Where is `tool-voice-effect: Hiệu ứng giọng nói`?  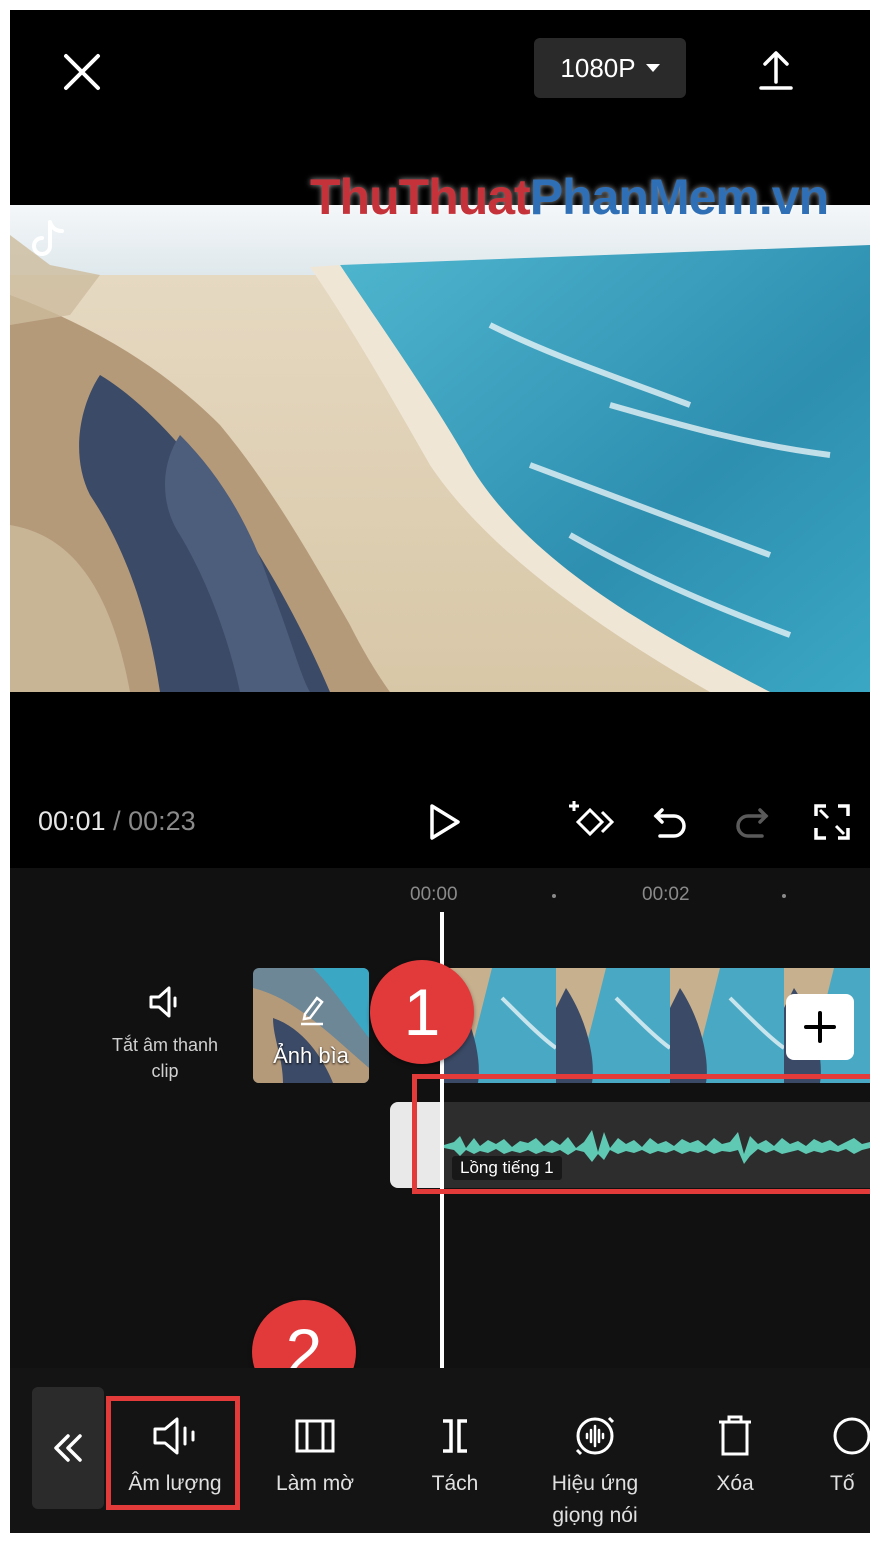
tool-voice-effect: Hiệu ứng giọng nói is located at coordinates (595, 1472).